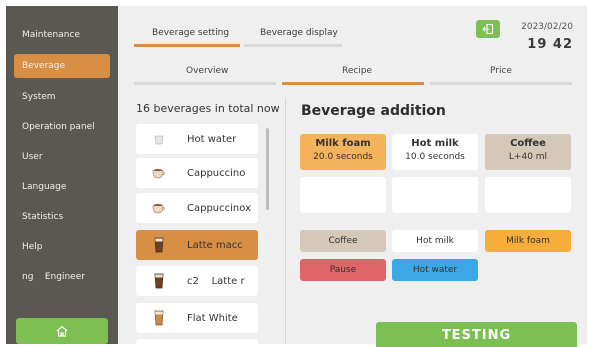  I want to click on step-value: 10.0 seconds, so click(435, 157).